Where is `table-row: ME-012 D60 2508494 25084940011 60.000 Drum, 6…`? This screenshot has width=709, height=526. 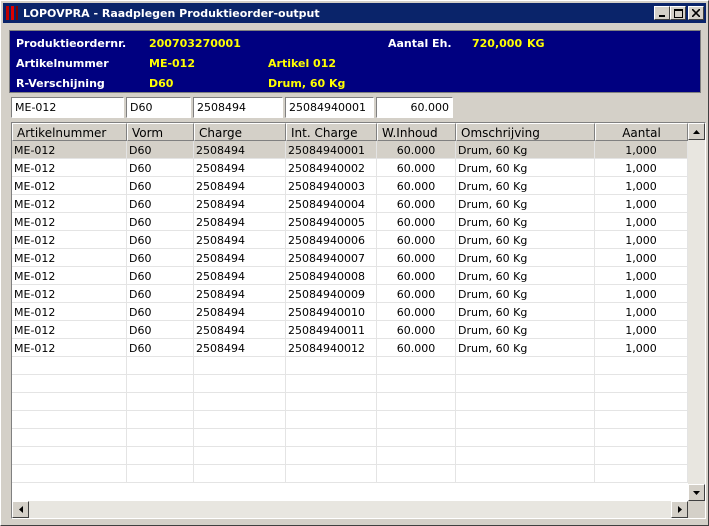 table-row: ME-012 D60 2508494 25084940011 60.000 Drum, 6… is located at coordinates (350, 330).